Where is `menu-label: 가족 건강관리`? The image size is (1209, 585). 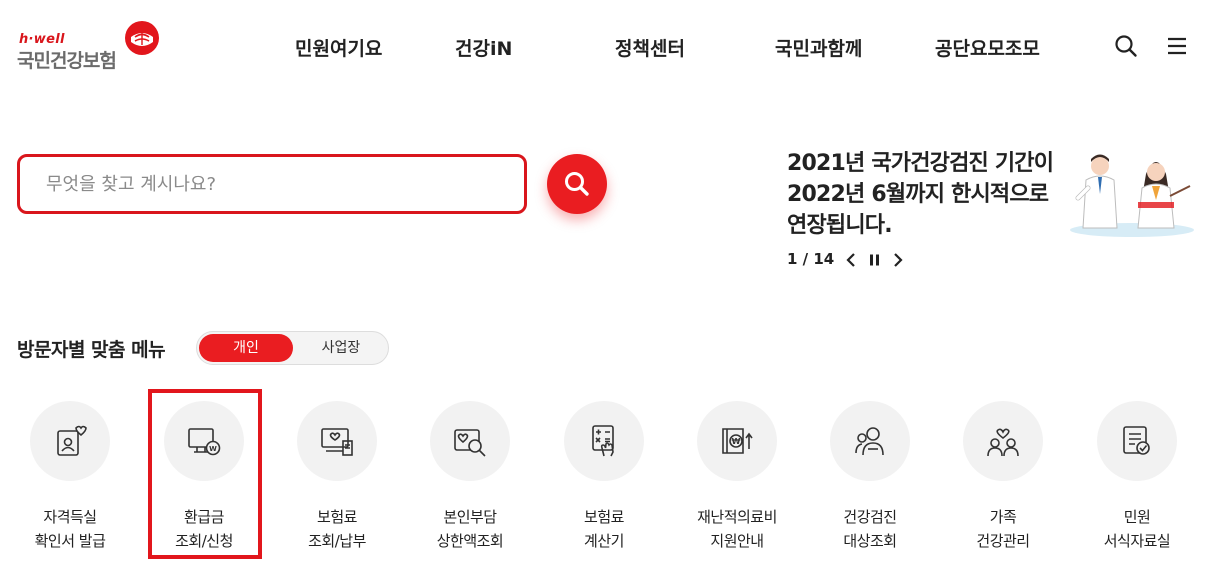
menu-label: 가족 건강관리 is located at coordinates (1003, 529).